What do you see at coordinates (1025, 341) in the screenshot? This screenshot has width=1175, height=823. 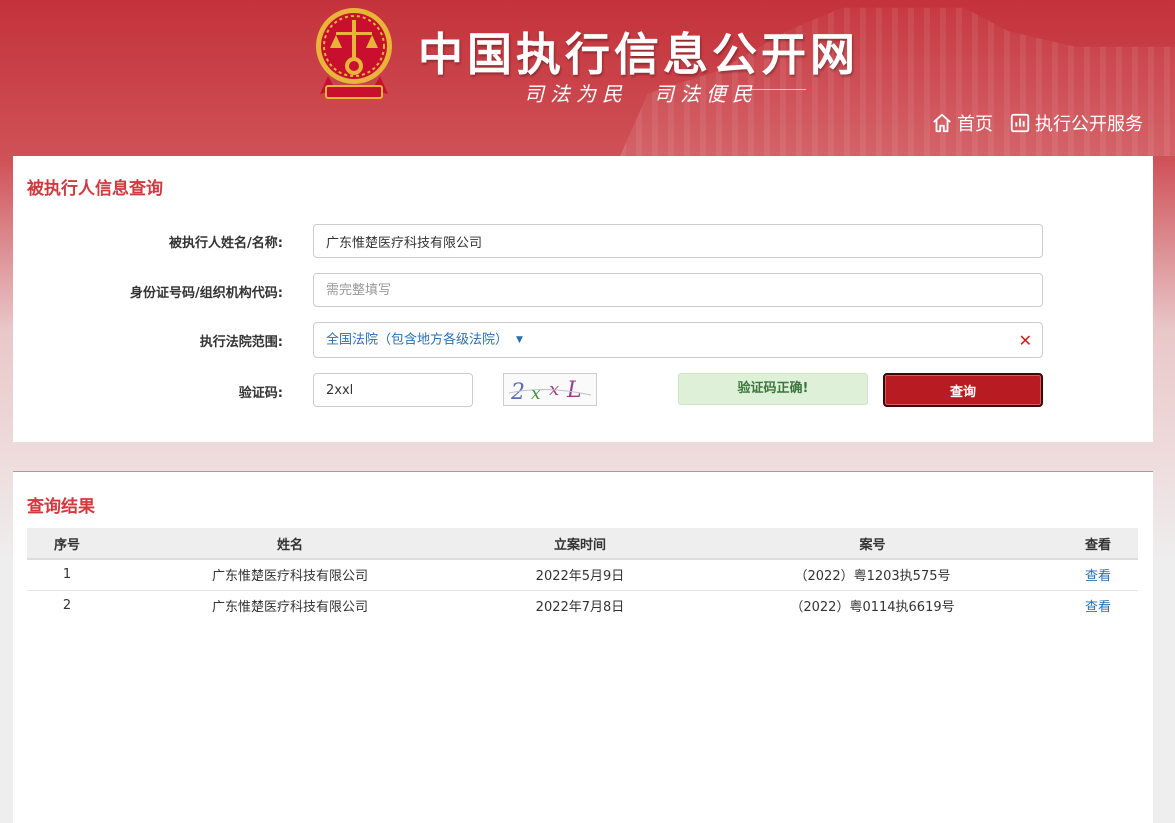 I see `clear-icon: ✕` at bounding box center [1025, 341].